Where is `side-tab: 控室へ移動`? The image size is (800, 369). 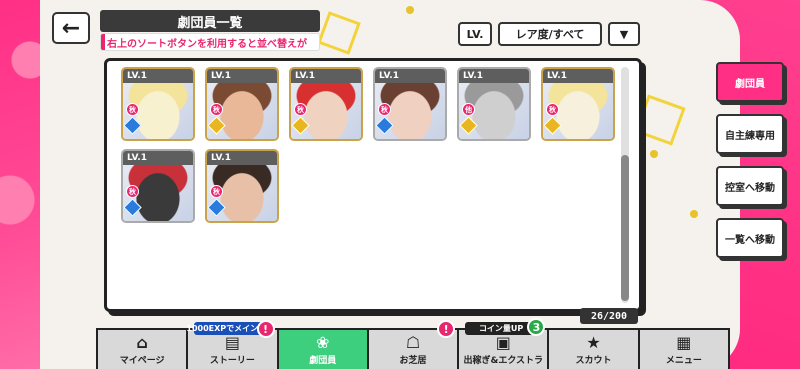
side-tab: 控室へ移動 is located at coordinates (750, 186).